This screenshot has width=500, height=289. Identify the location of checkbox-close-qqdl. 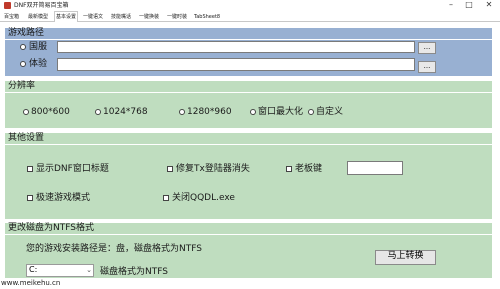
(166, 198).